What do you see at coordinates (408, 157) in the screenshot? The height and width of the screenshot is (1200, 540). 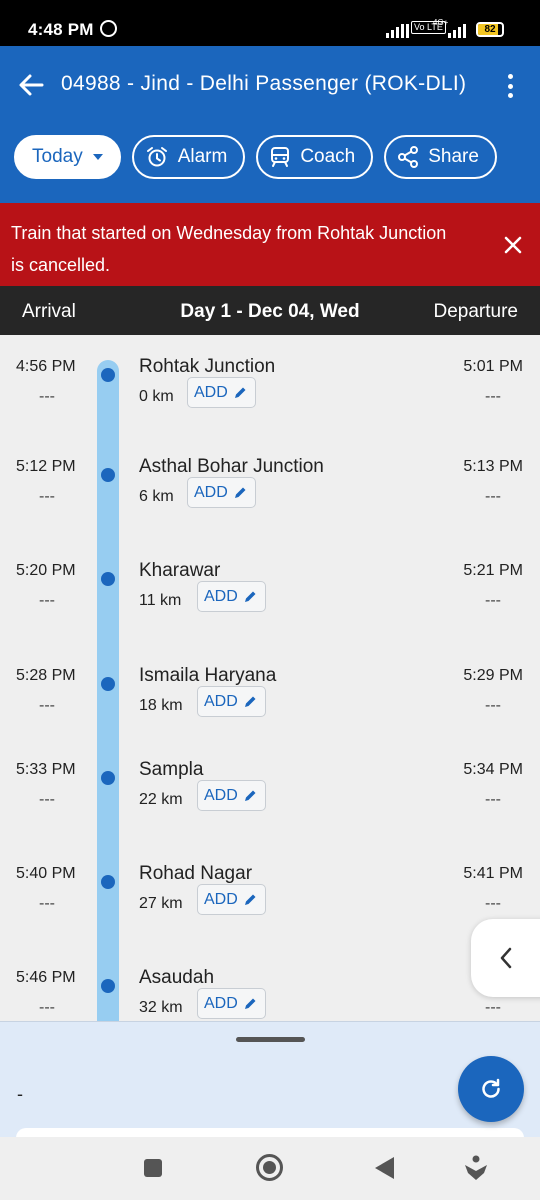 I see `share-icon` at bounding box center [408, 157].